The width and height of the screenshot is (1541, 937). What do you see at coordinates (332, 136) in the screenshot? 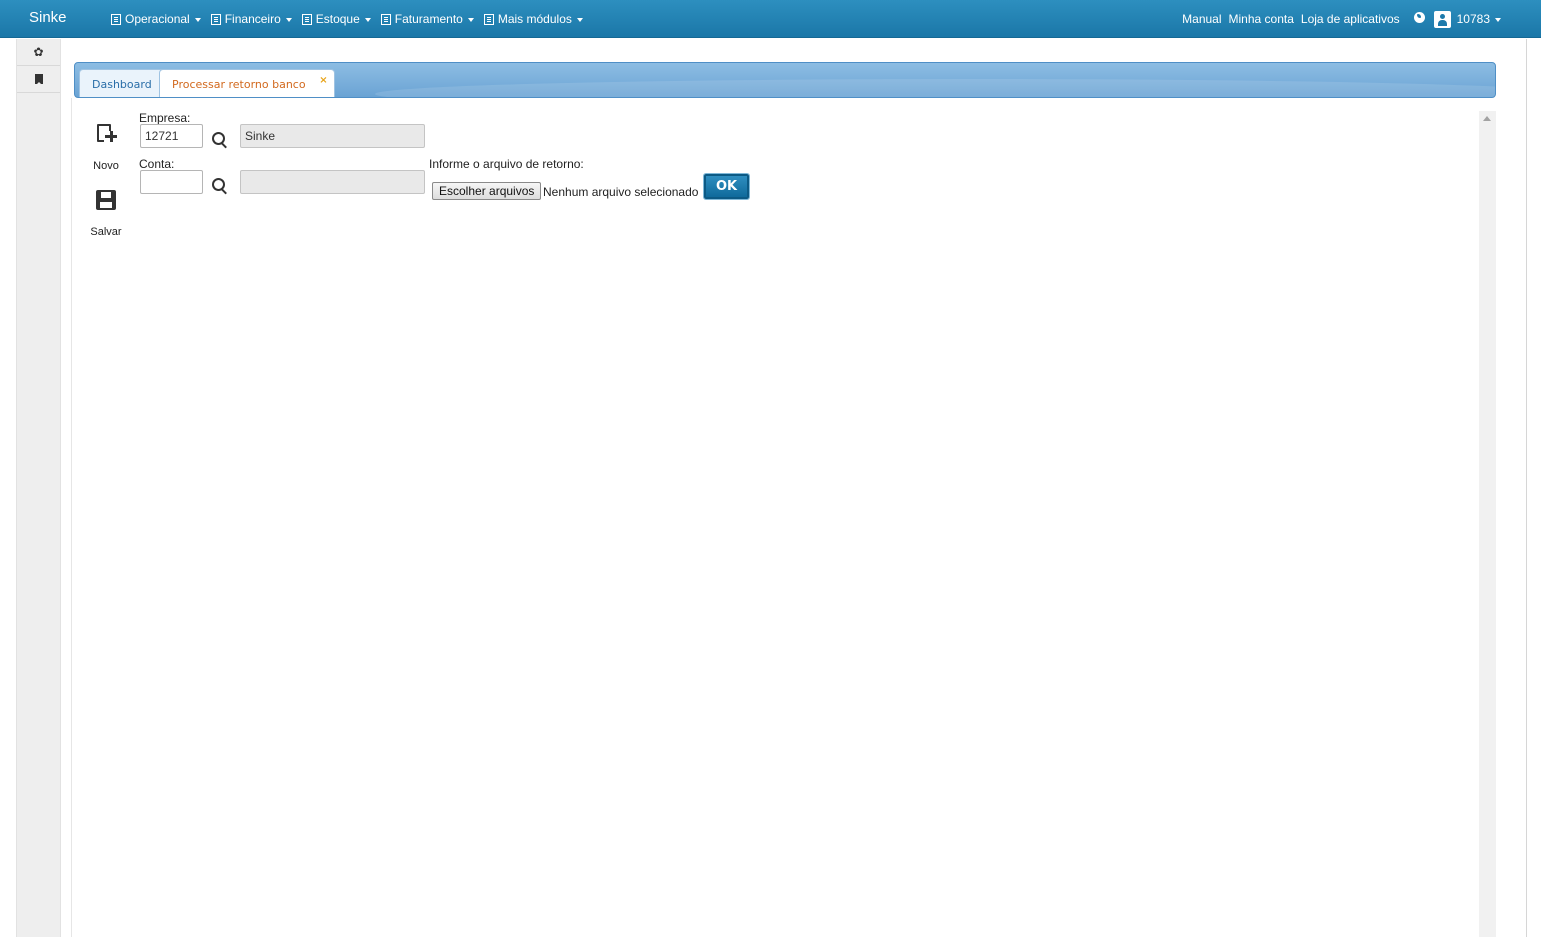
I see `empresa-name-field` at bounding box center [332, 136].